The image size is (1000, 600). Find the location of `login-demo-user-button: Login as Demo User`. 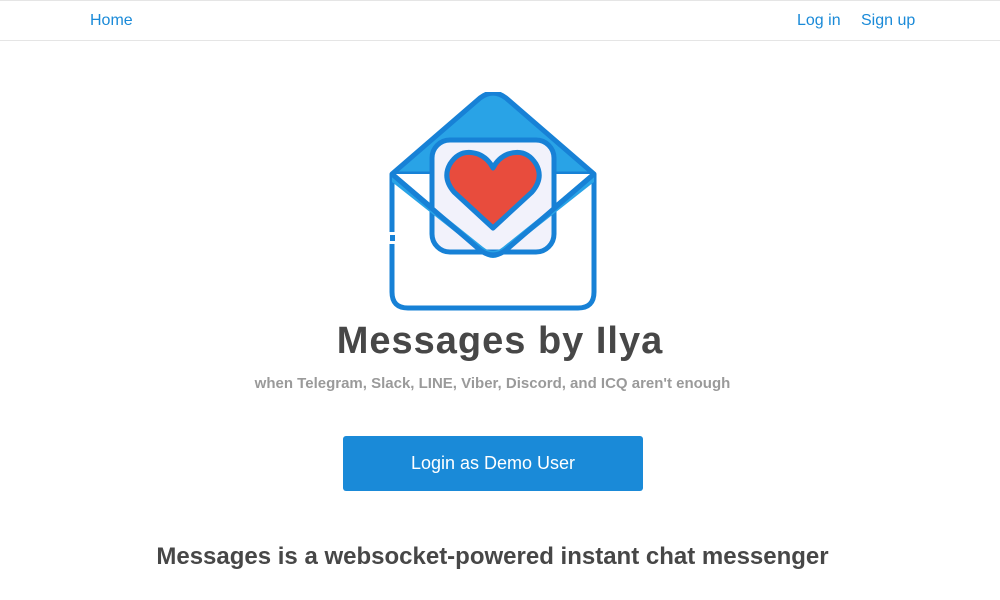

login-demo-user-button: Login as Demo User is located at coordinates (493, 463).